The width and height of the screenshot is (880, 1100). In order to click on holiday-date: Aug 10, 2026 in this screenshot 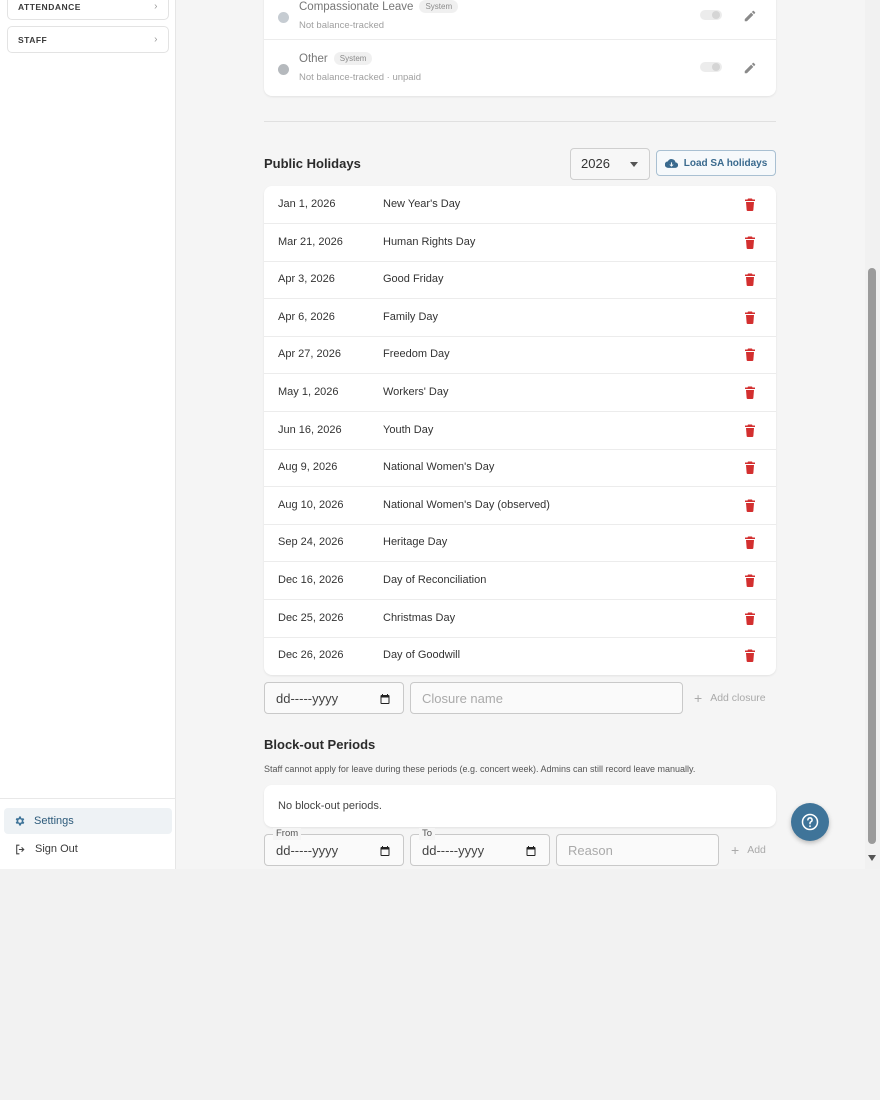, I will do `click(311, 504)`.